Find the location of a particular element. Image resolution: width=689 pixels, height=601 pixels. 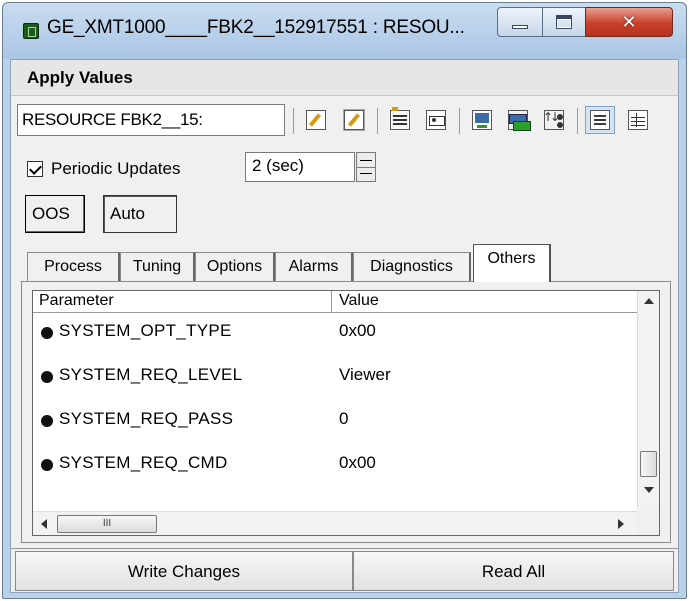

maximize-icon is located at coordinates (564, 22).